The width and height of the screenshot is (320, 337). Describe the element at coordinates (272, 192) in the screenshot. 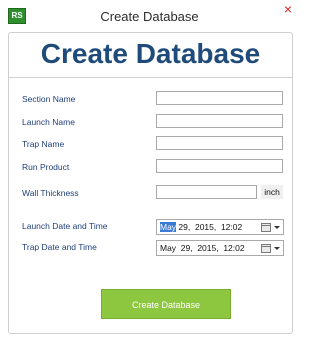

I see `wall-thickness-unit: inch` at that location.